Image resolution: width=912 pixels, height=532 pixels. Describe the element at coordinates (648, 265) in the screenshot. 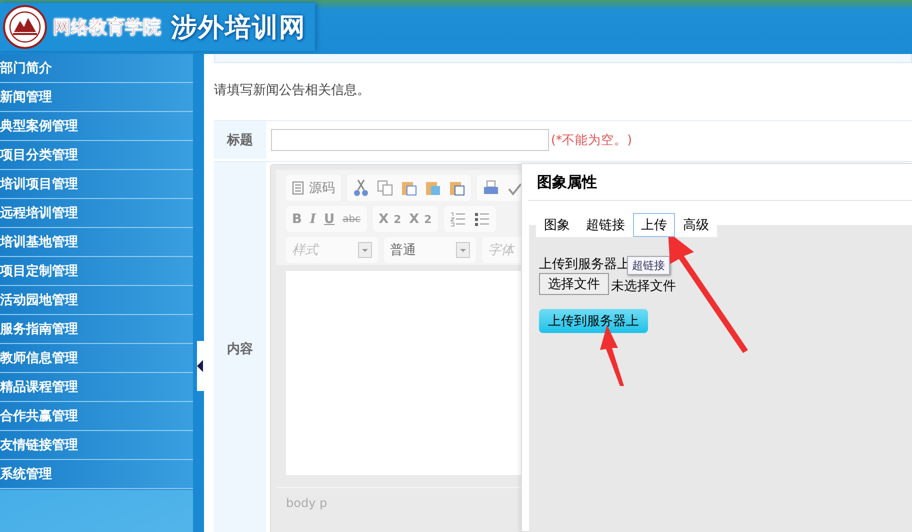

I see `tooltip: 超链接` at that location.